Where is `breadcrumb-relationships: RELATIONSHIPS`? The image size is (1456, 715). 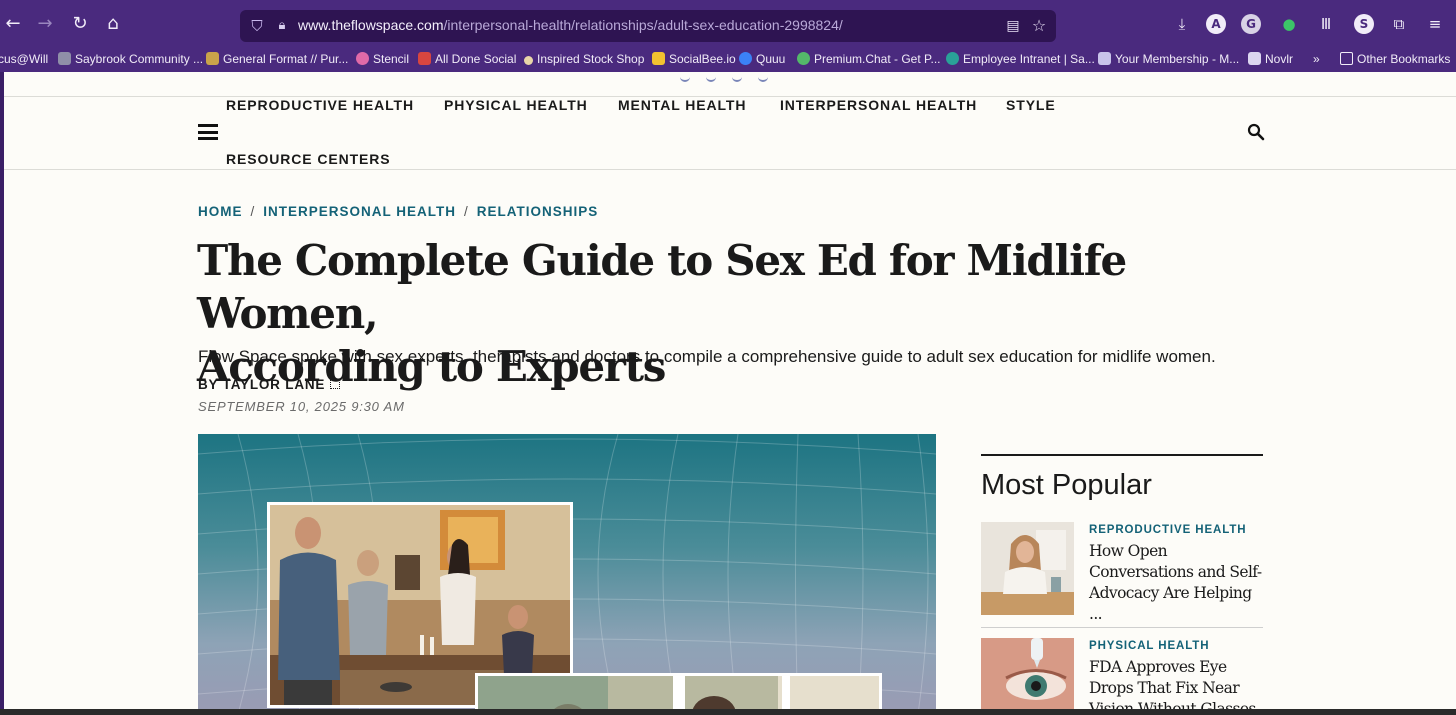
breadcrumb-relationships: RELATIONSHIPS is located at coordinates (538, 211).